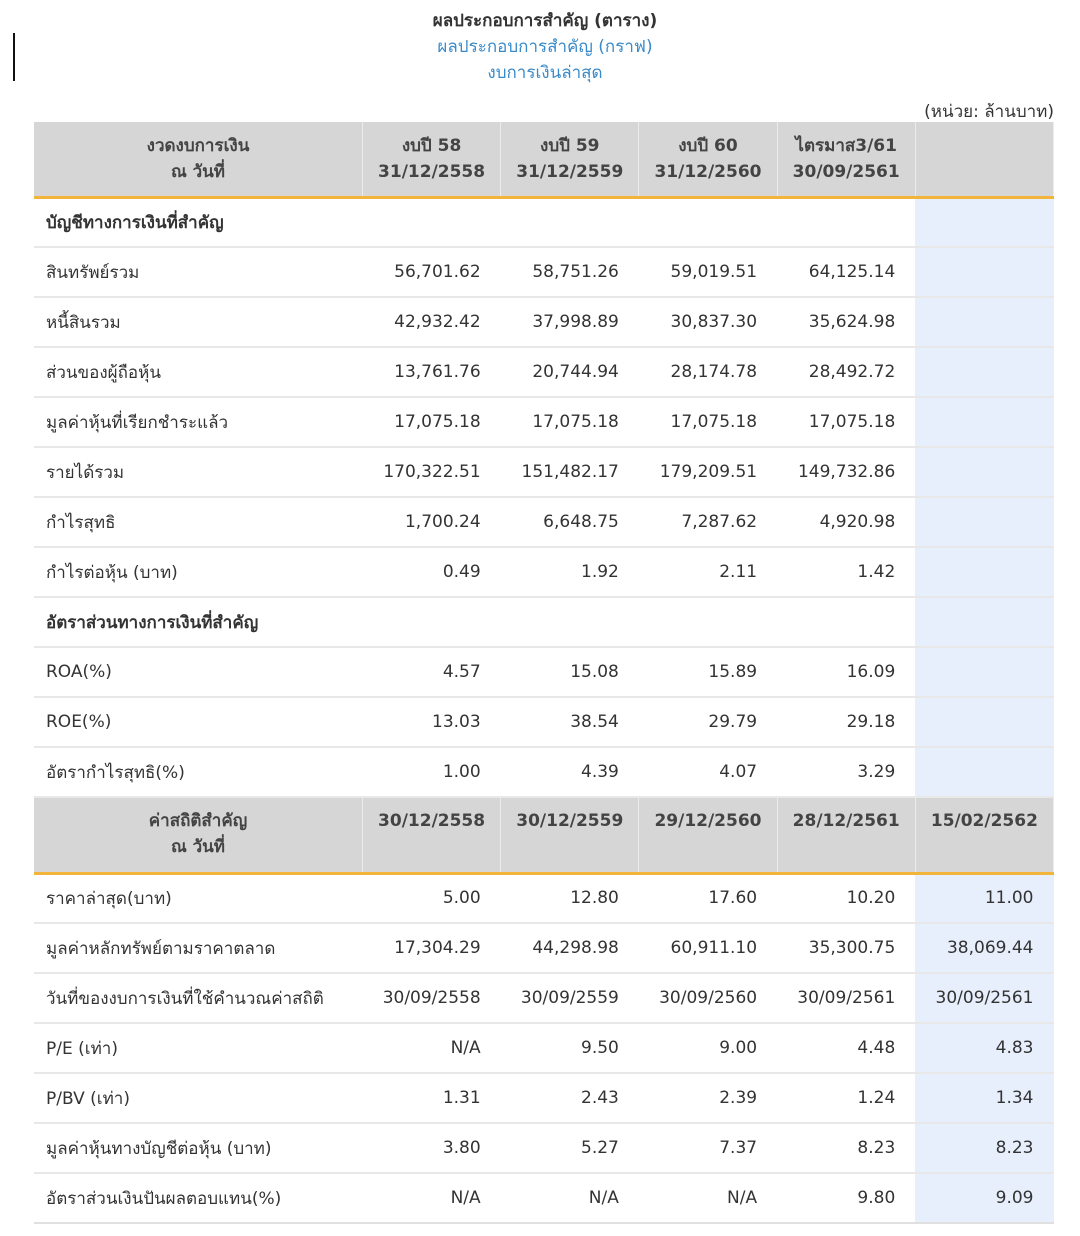 The image size is (1080, 1236). What do you see at coordinates (431, 372) in the screenshot?
I see `row-value: 13,761.76` at bounding box center [431, 372].